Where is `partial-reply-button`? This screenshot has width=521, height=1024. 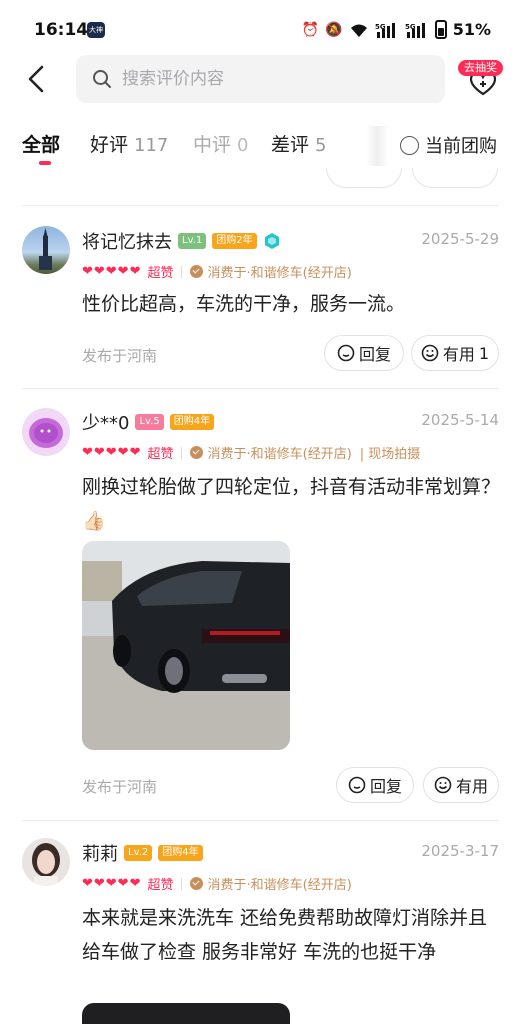 partial-reply-button is located at coordinates (364, 178).